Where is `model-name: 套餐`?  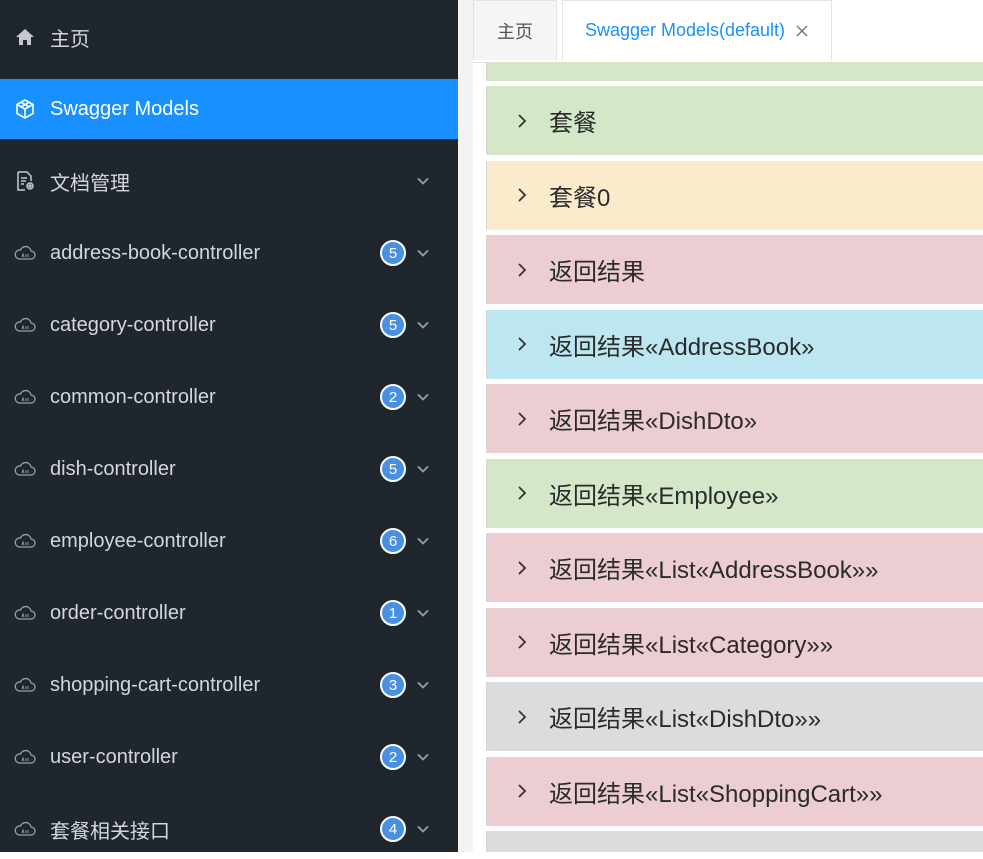 model-name: 套餐 is located at coordinates (573, 123).